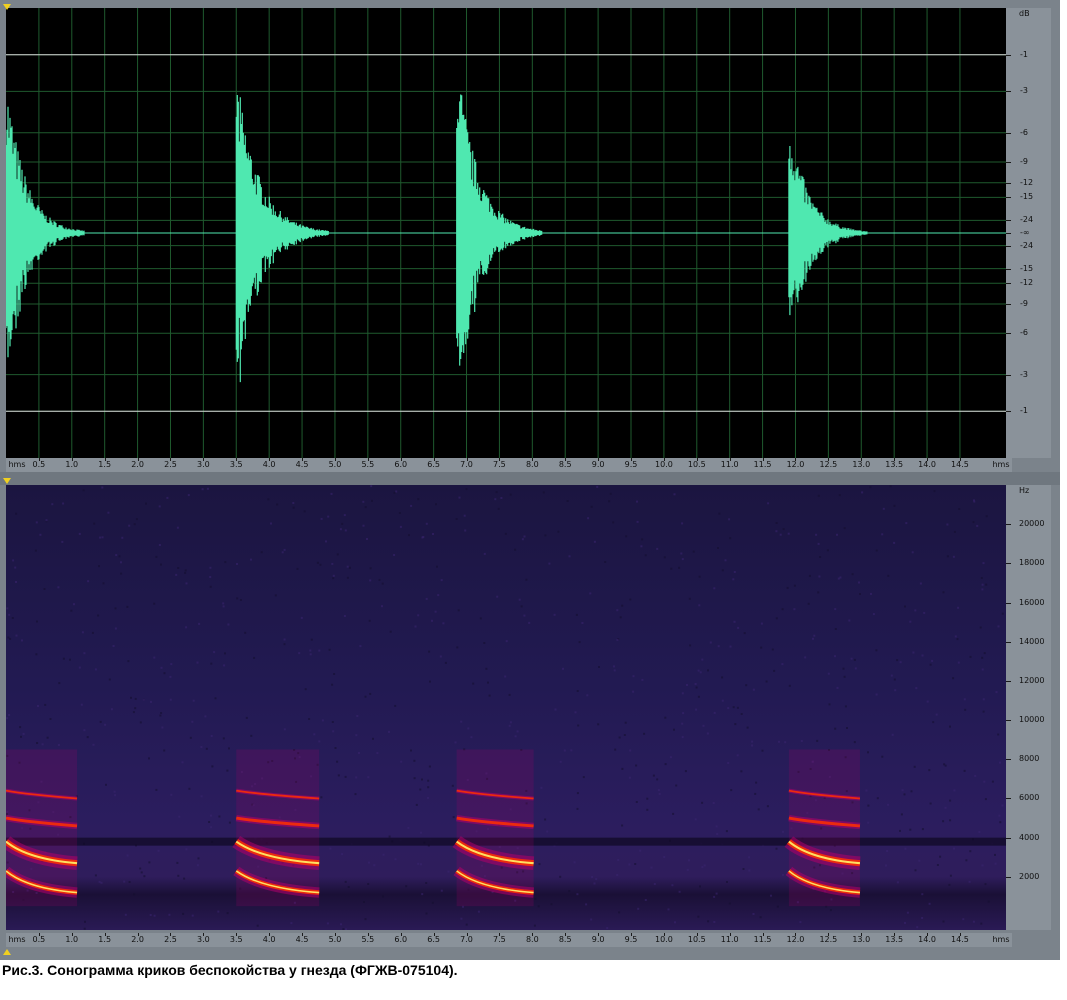  I want to click on hz-tick-label: 18000, so click(1032, 563).